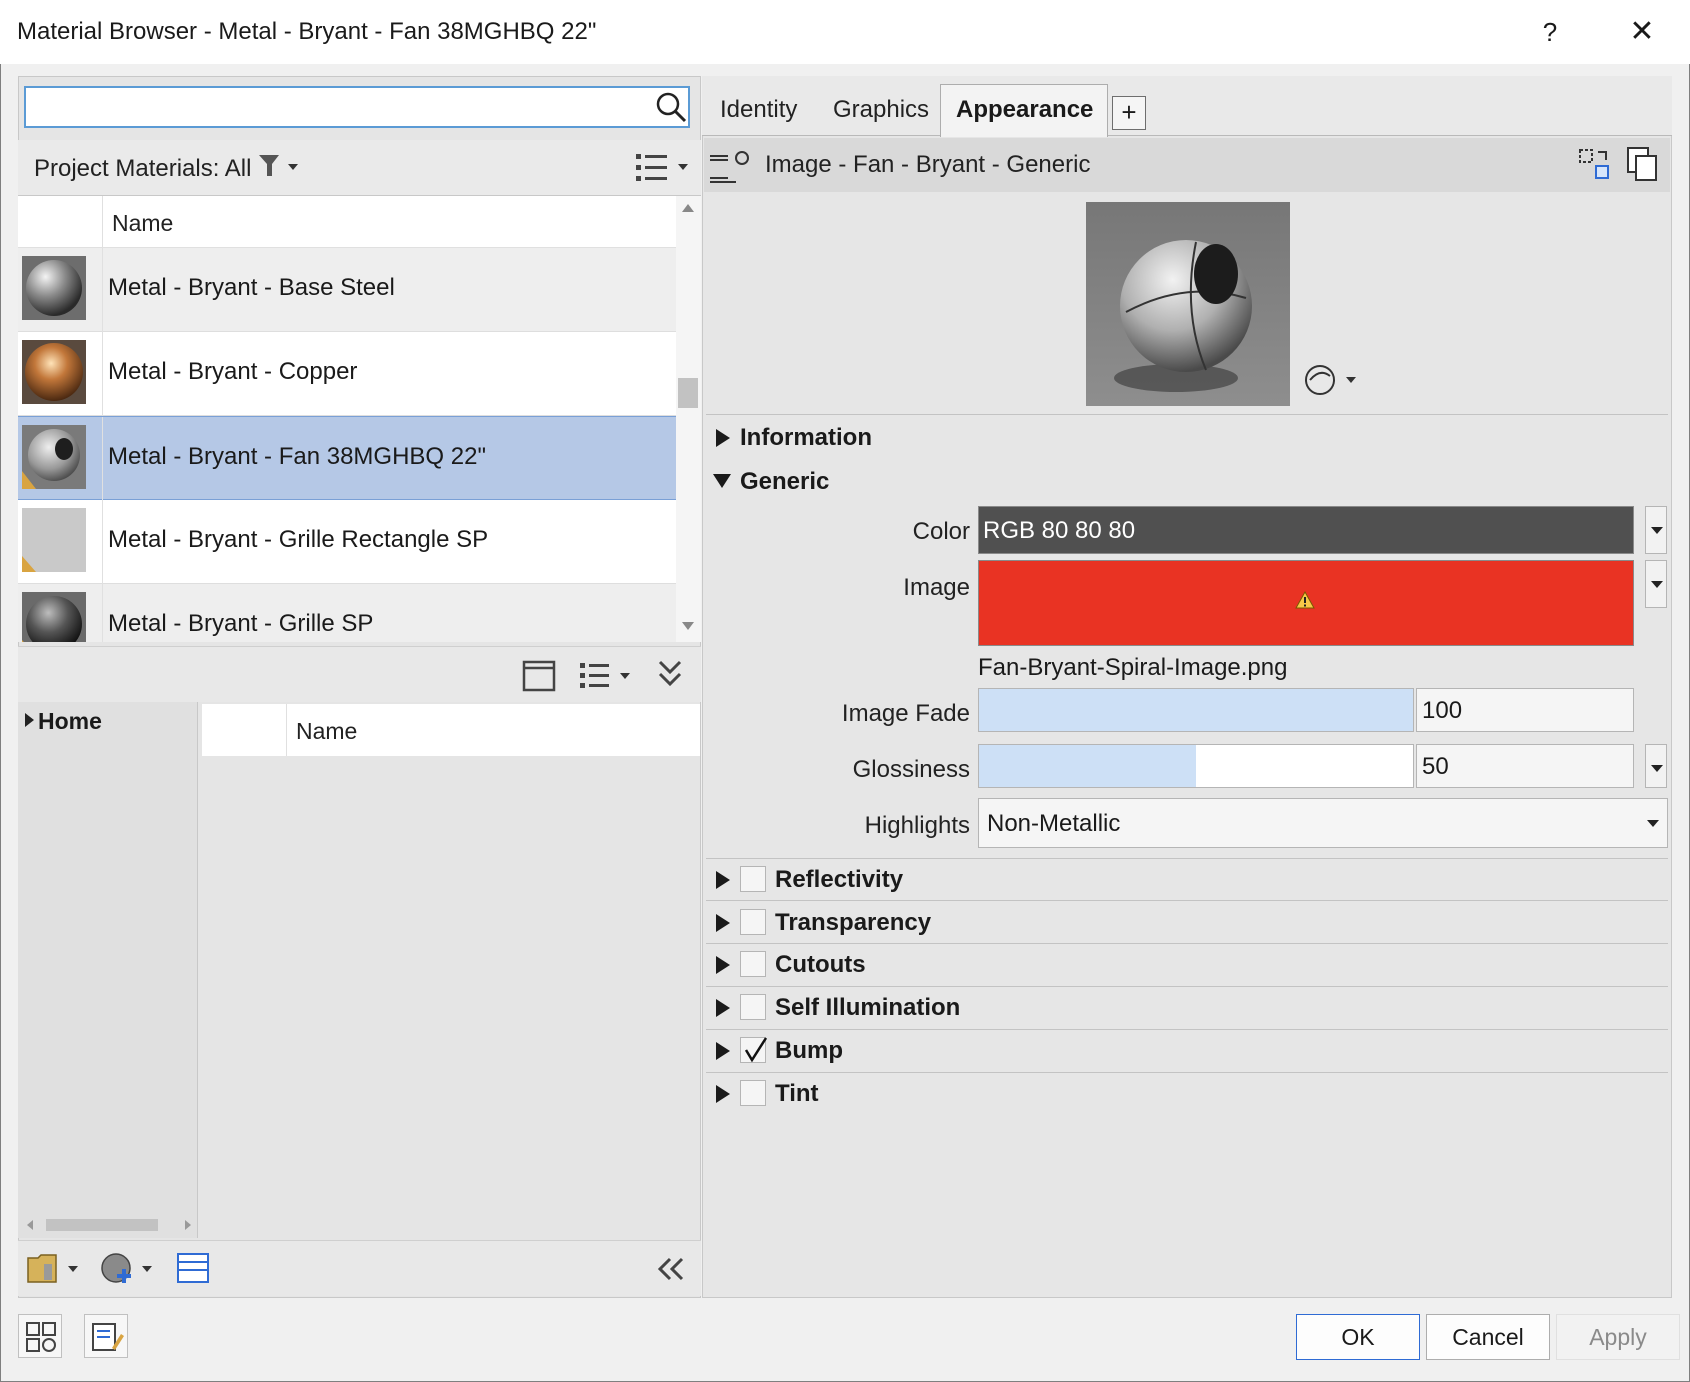 The height and width of the screenshot is (1382, 1690). I want to click on image-fade-label: Image Fade, so click(905, 713).